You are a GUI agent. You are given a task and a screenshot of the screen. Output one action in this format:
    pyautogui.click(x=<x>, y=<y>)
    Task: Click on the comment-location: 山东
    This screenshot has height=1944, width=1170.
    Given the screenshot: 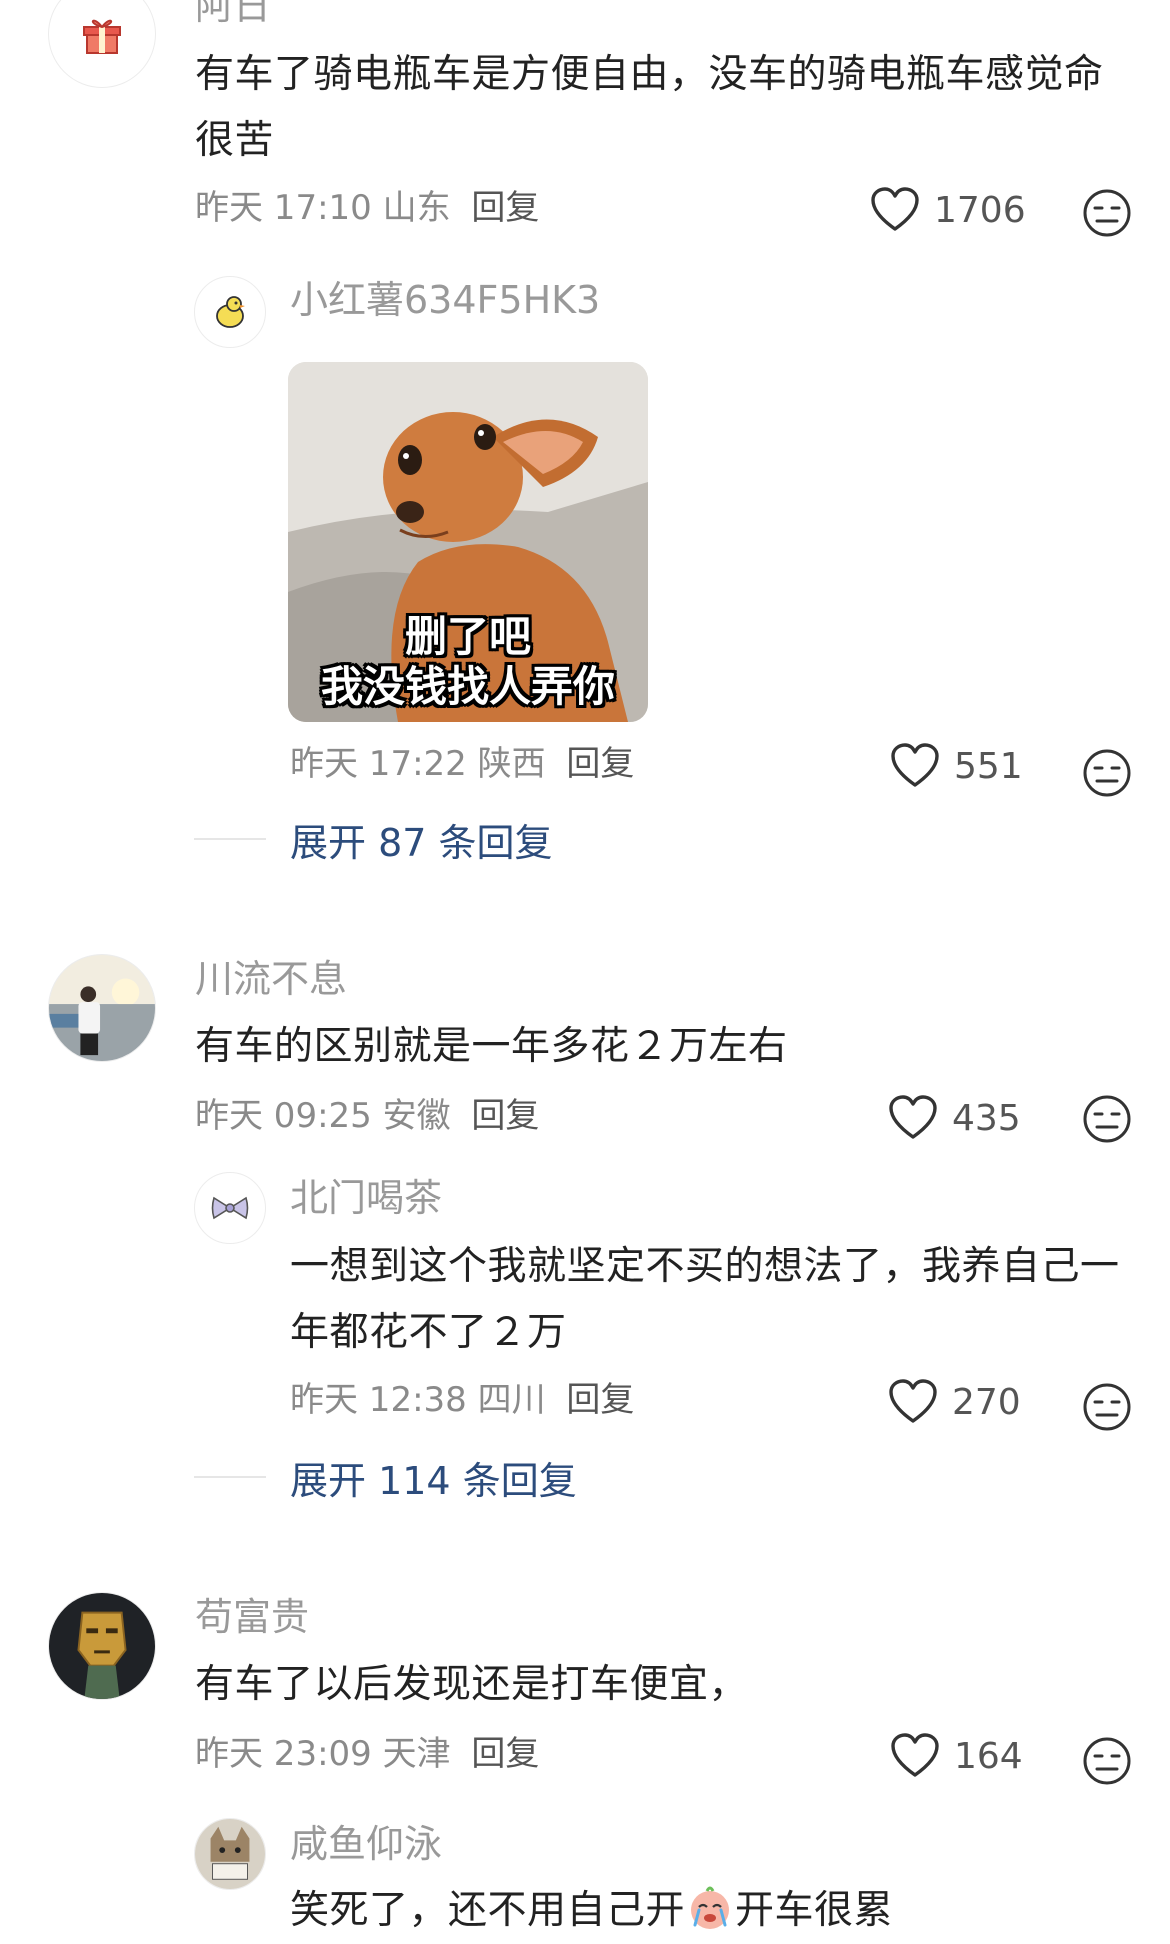 What is the action you would take?
    pyautogui.click(x=416, y=208)
    